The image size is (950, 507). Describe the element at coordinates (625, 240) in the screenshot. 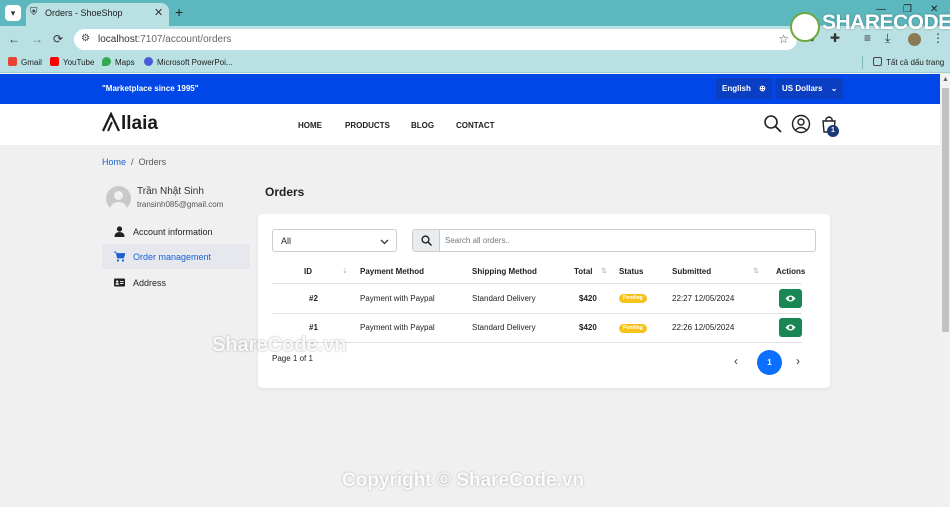

I see `search-input` at that location.